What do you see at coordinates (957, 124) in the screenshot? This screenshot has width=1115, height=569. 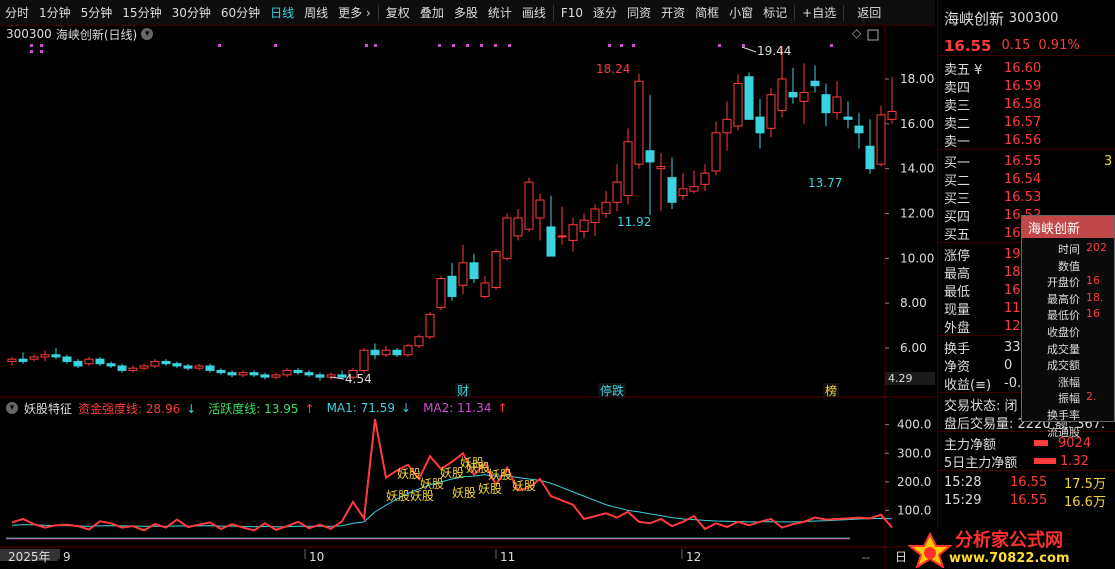 I see `quote-row-label: 卖二` at bounding box center [957, 124].